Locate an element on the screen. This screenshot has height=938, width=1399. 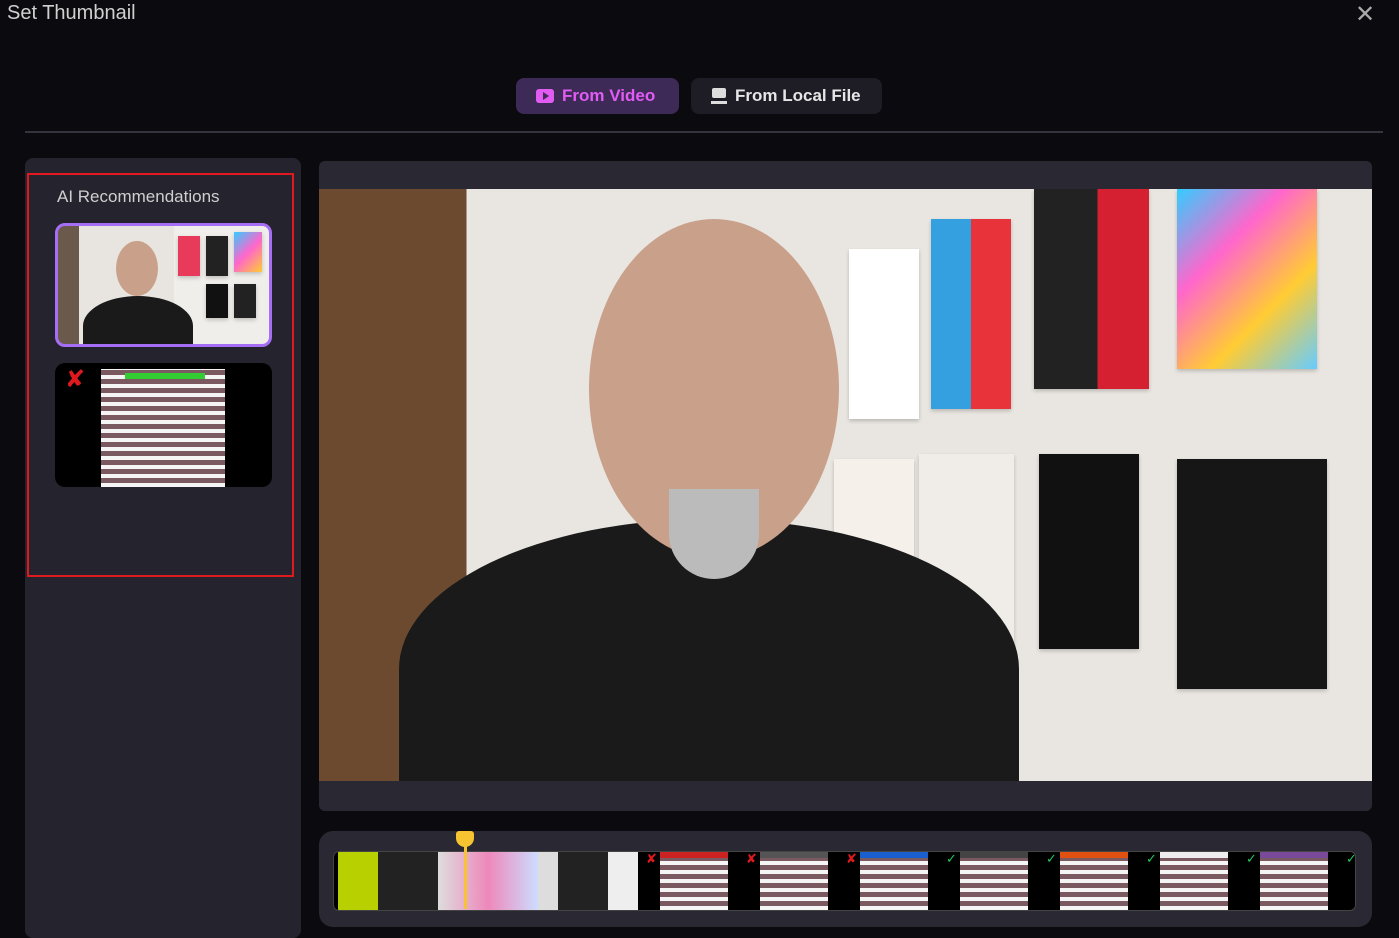
tab-label: From Local File is located at coordinates (798, 95).